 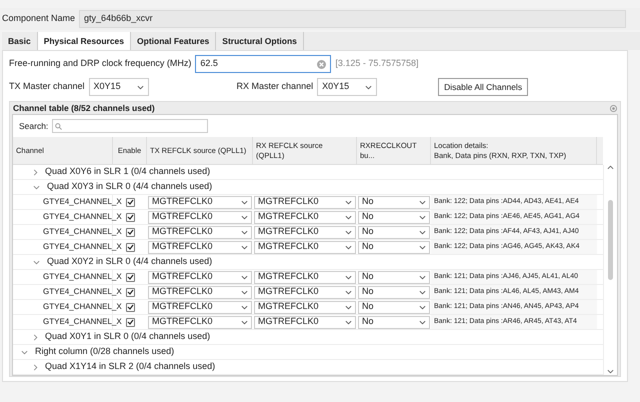 What do you see at coordinates (100, 63) in the screenshot?
I see `clock-frequency-label: Free-running and DRP clock frequency (MHz)` at bounding box center [100, 63].